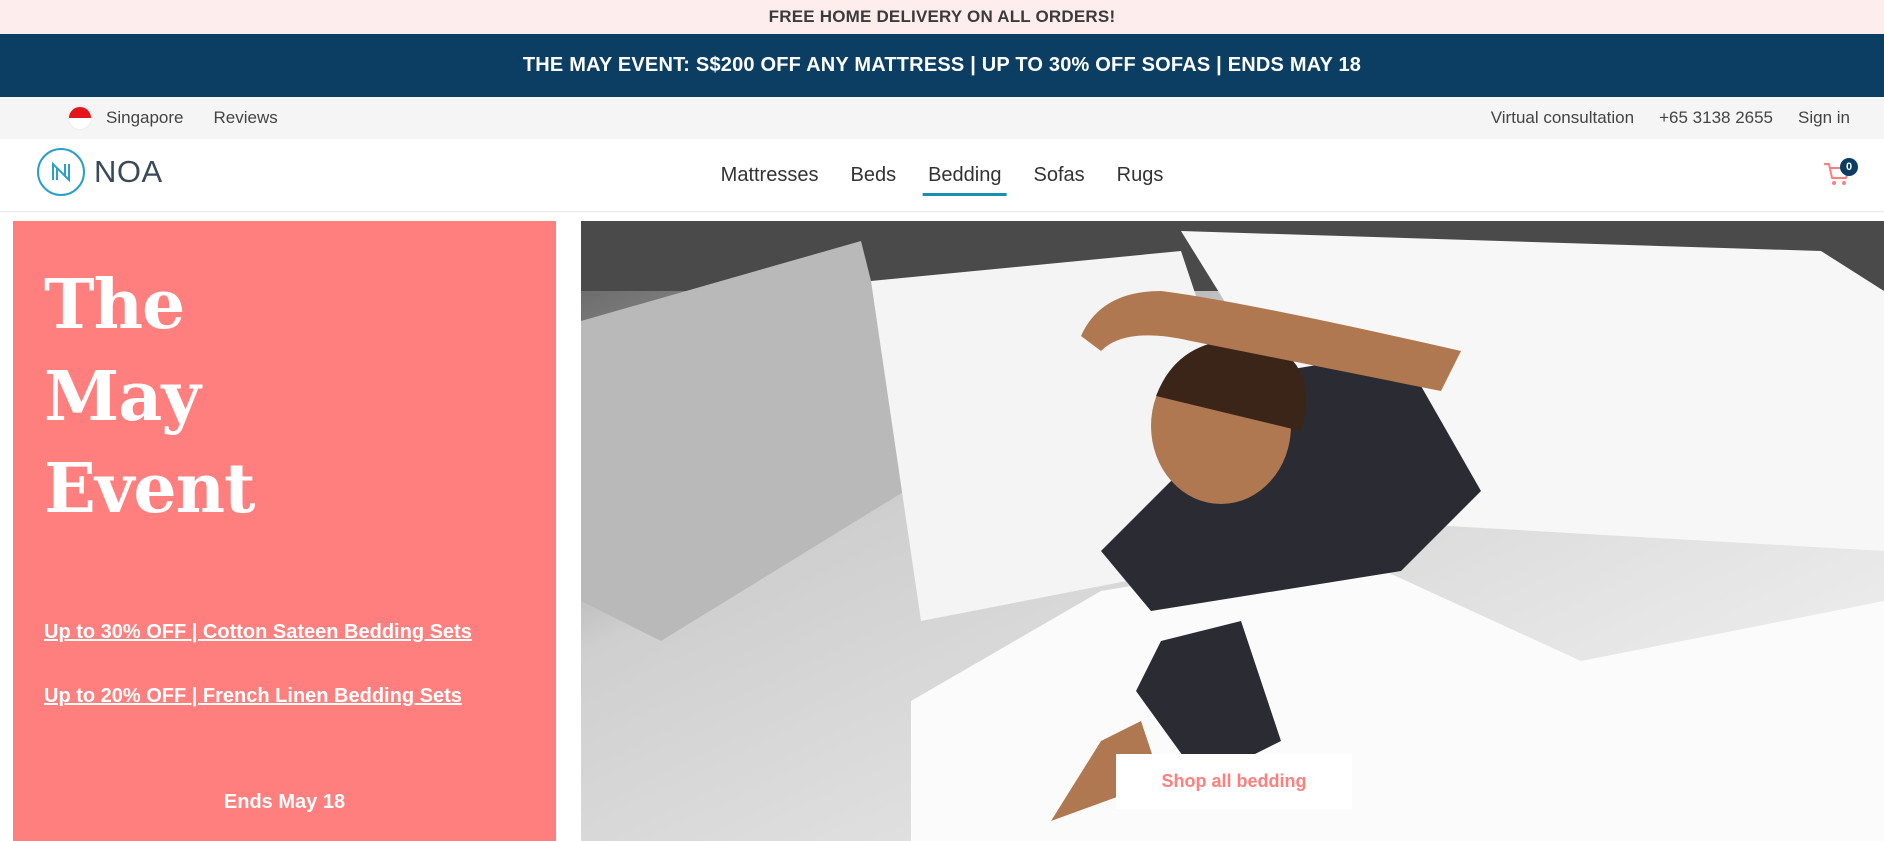  What do you see at coordinates (770, 175) in the screenshot?
I see `nav-mattresses: Mattresses` at bounding box center [770, 175].